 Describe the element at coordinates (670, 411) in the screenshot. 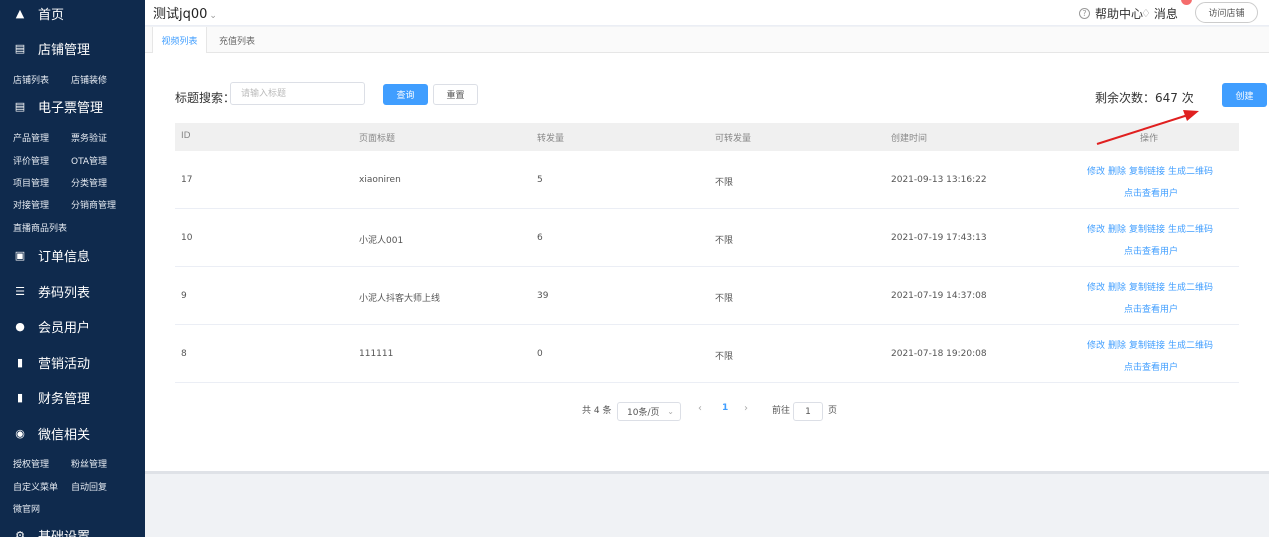

I see `chevron-down-icon: ⌄` at that location.